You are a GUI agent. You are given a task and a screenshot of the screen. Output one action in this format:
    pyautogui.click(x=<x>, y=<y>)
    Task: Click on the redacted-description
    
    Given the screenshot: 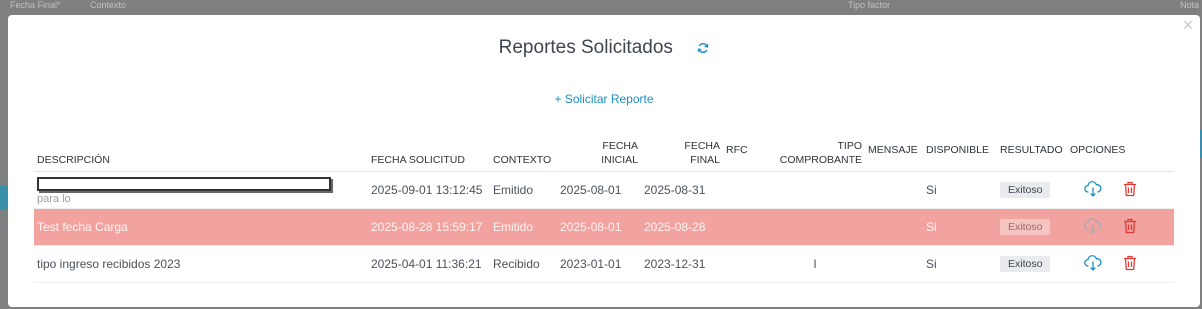 What is the action you would take?
    pyautogui.click(x=184, y=183)
    